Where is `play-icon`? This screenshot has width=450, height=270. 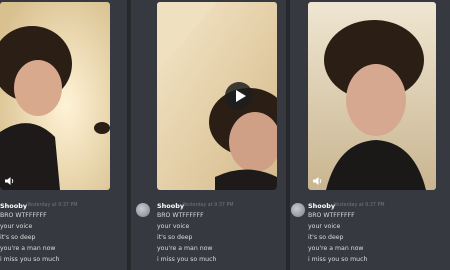 play-icon is located at coordinates (240, 96).